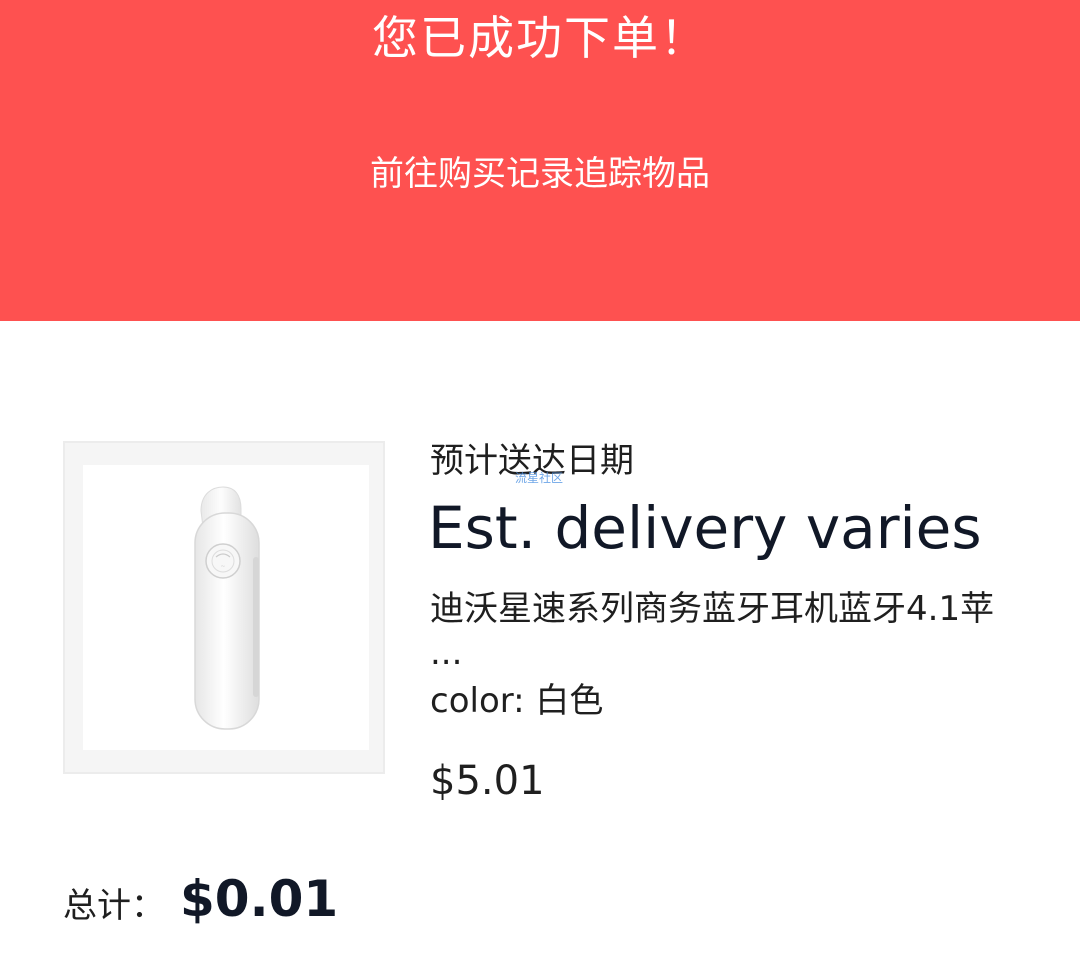 Image resolution: width=1080 pixels, height=963 pixels. Describe the element at coordinates (539, 478) in the screenshot. I see `watermark-text: 流星社区` at that location.